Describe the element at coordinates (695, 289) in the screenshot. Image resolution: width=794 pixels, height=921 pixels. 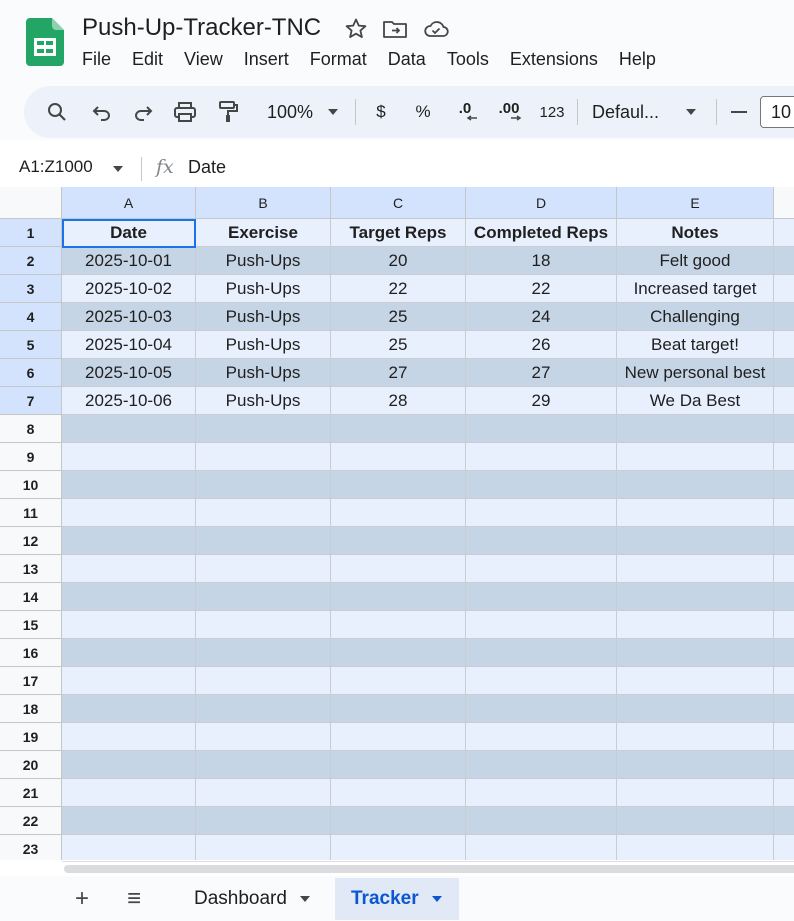
I see `table-cell: Increased target` at that location.